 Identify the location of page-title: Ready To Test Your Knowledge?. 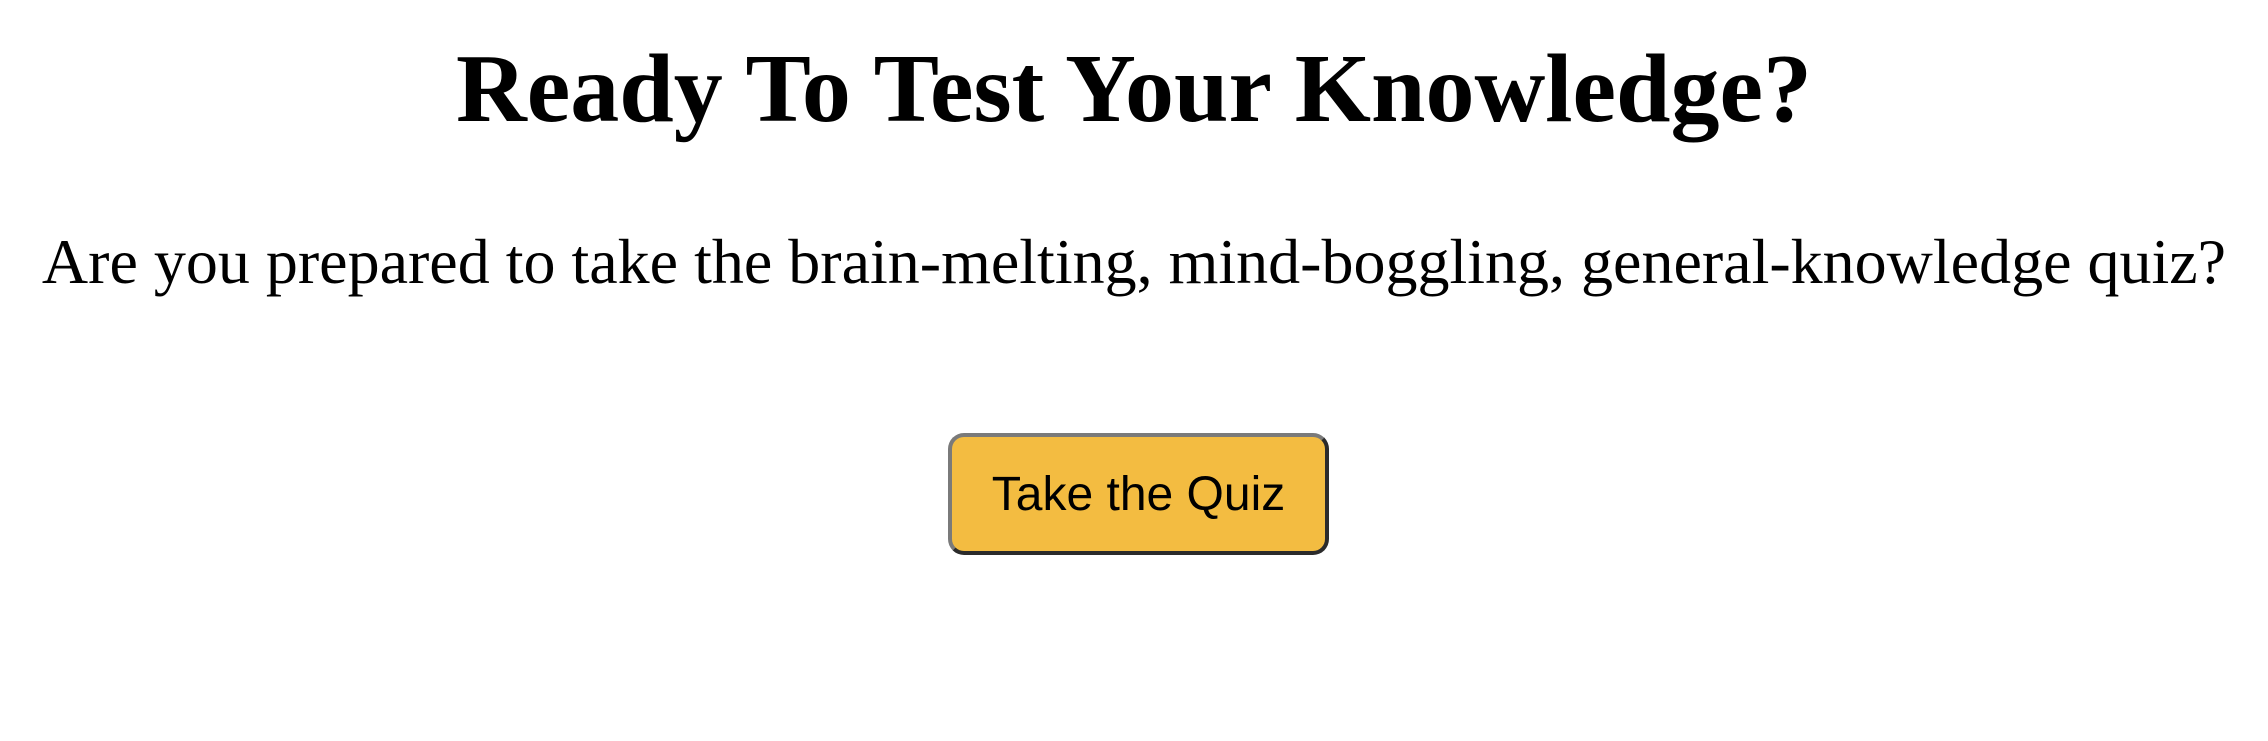
(1134, 89).